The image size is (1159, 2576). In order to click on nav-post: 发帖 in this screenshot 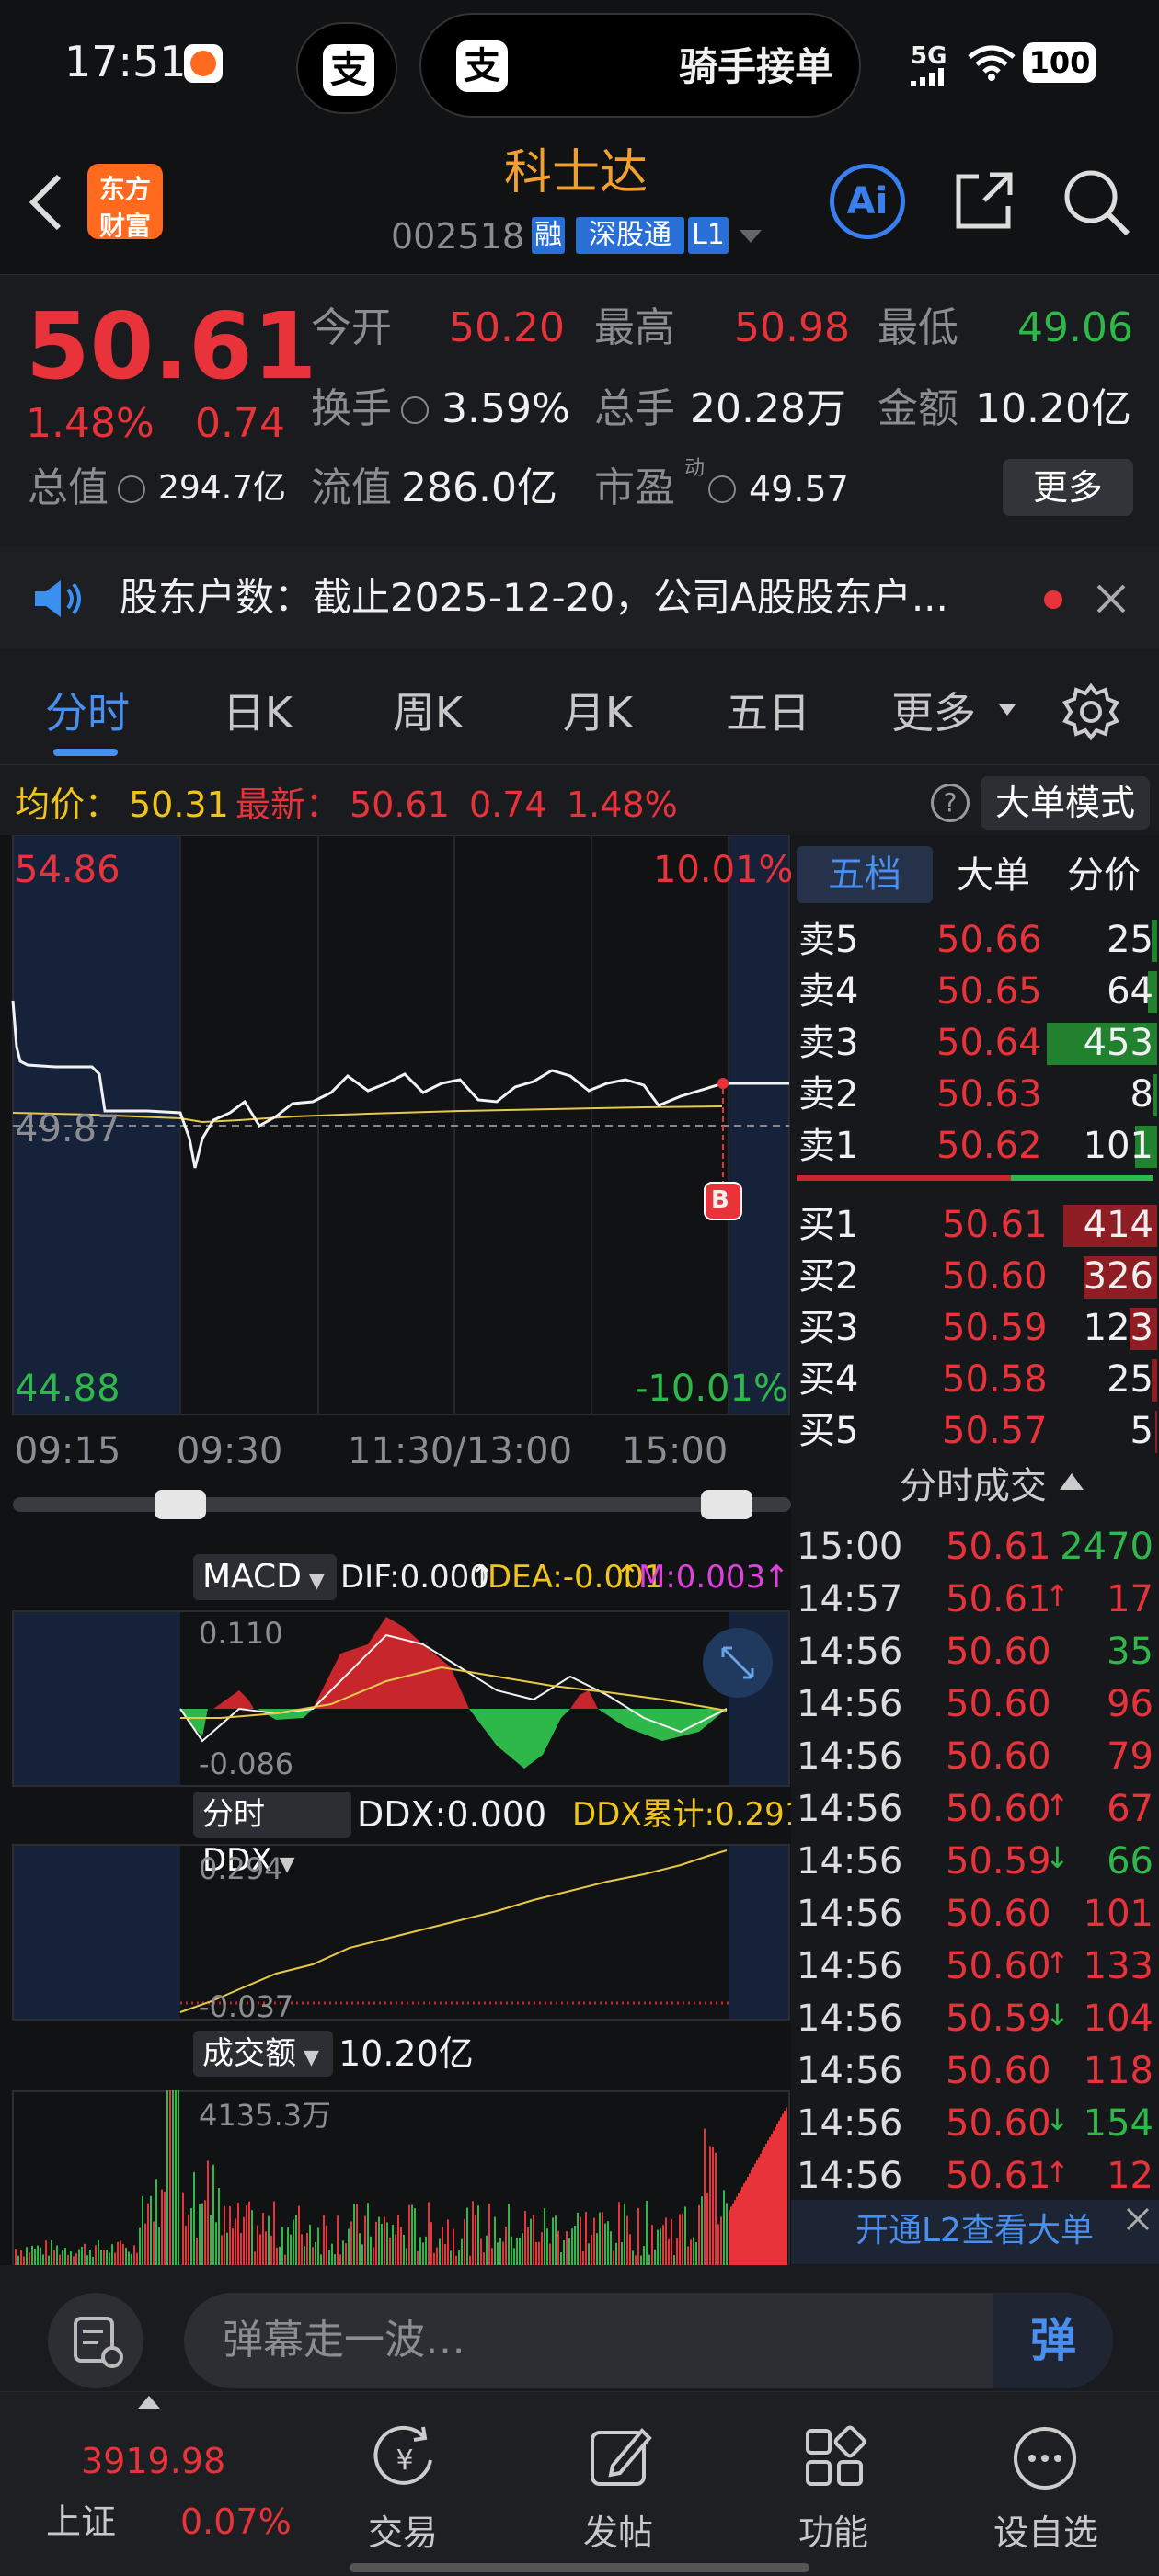, I will do `click(618, 2484)`.